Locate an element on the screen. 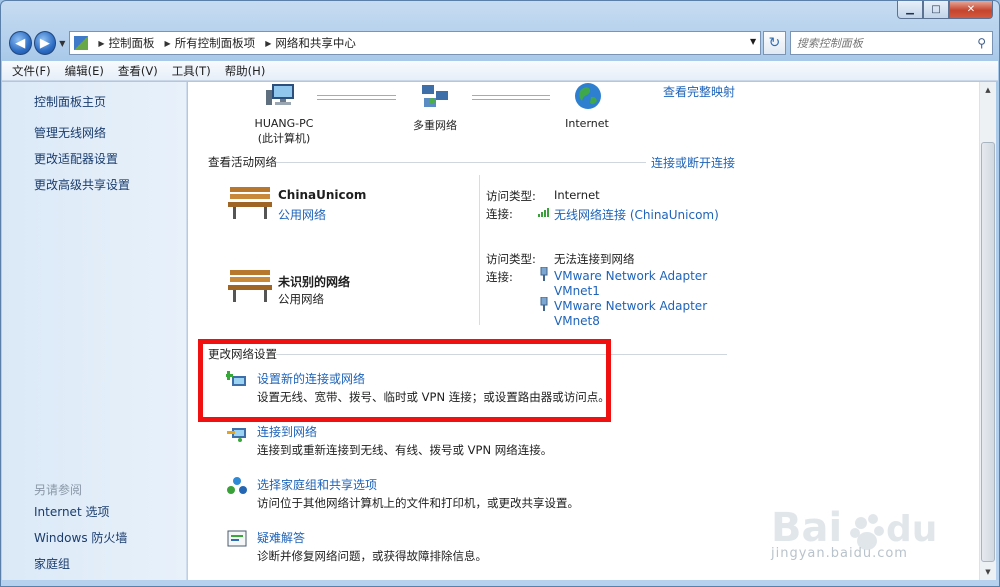 This screenshot has width=1000, height=587. node-this-pc: HUANG-PC (此计算机) is located at coordinates (284, 131).